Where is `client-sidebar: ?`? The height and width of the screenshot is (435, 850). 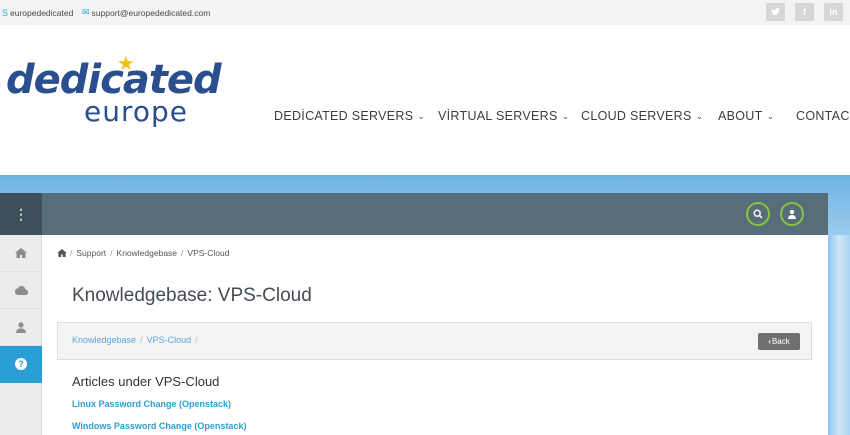
client-sidebar: ? is located at coordinates (21, 335).